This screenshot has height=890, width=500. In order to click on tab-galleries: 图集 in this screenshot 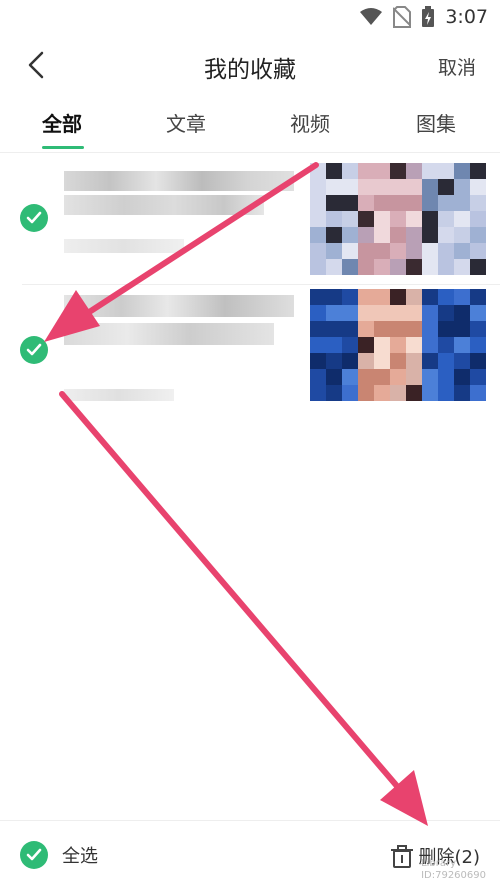, I will do `click(436, 122)`.